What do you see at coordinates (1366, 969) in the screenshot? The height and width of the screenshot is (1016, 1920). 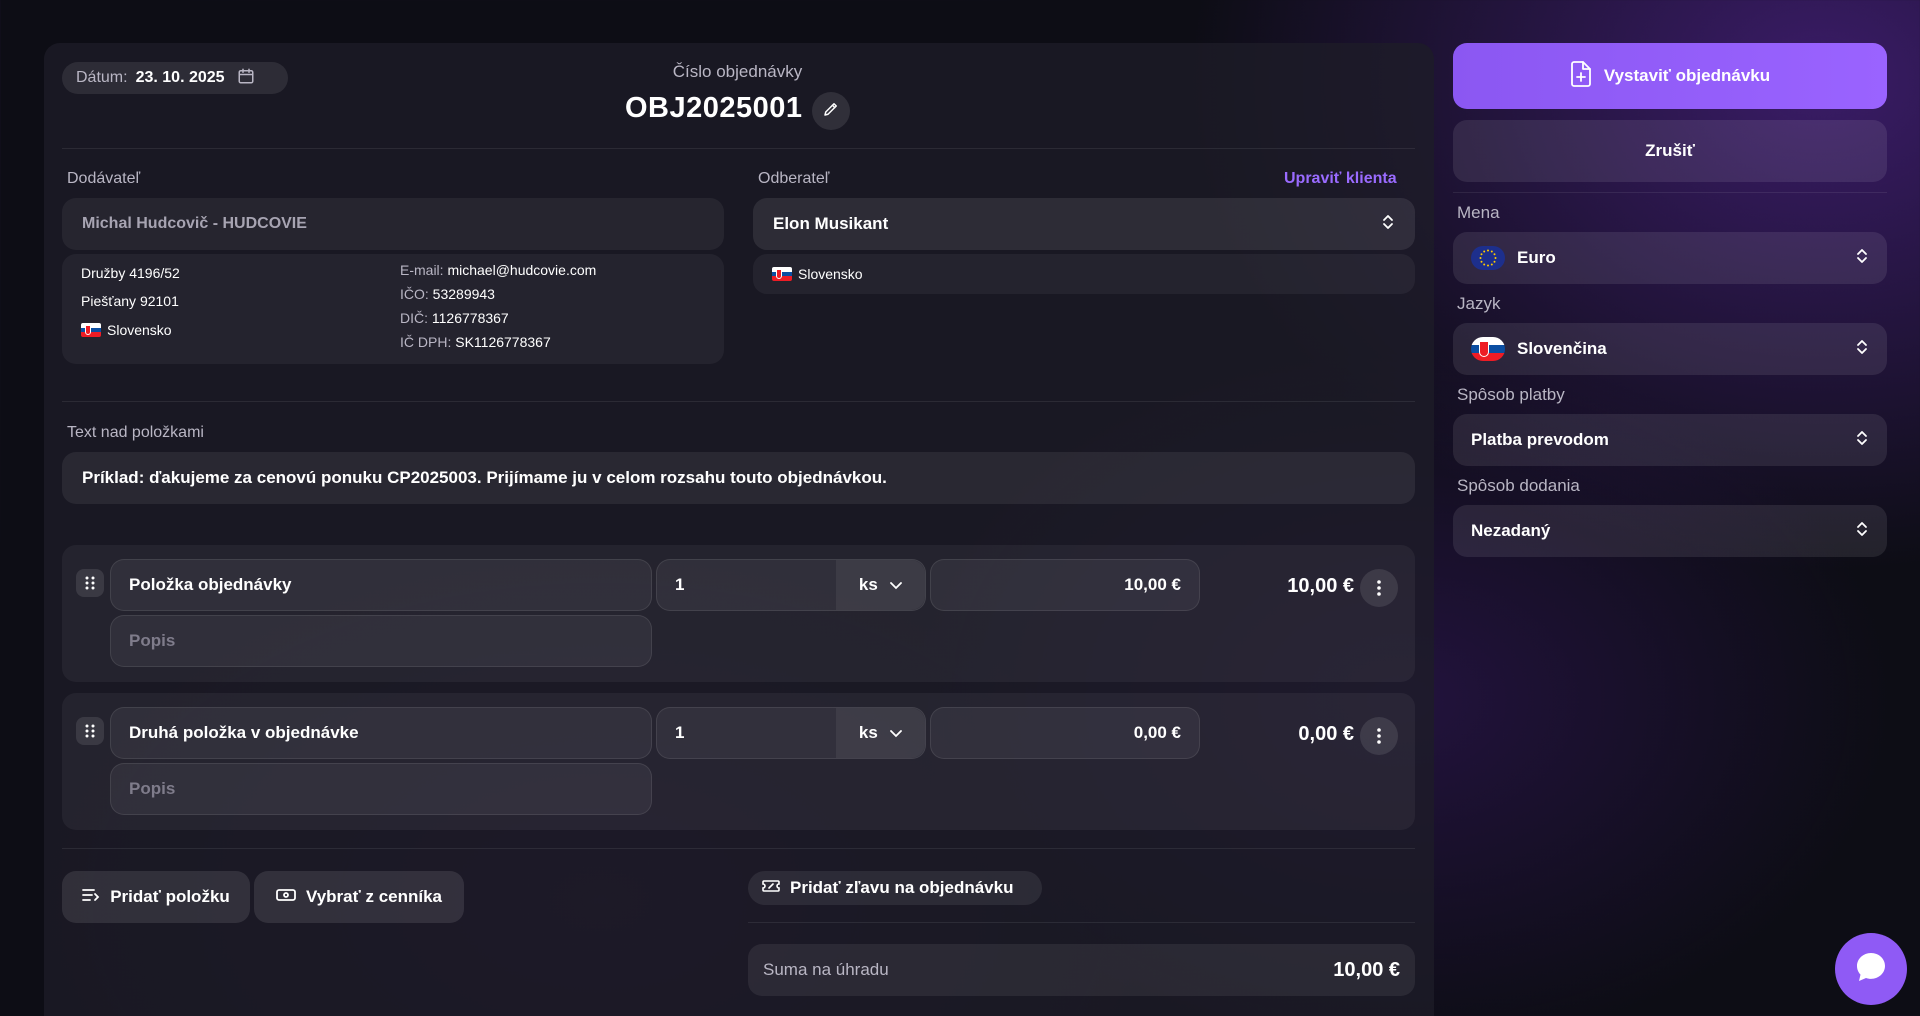 I see `total-value: 10,00 €` at bounding box center [1366, 969].